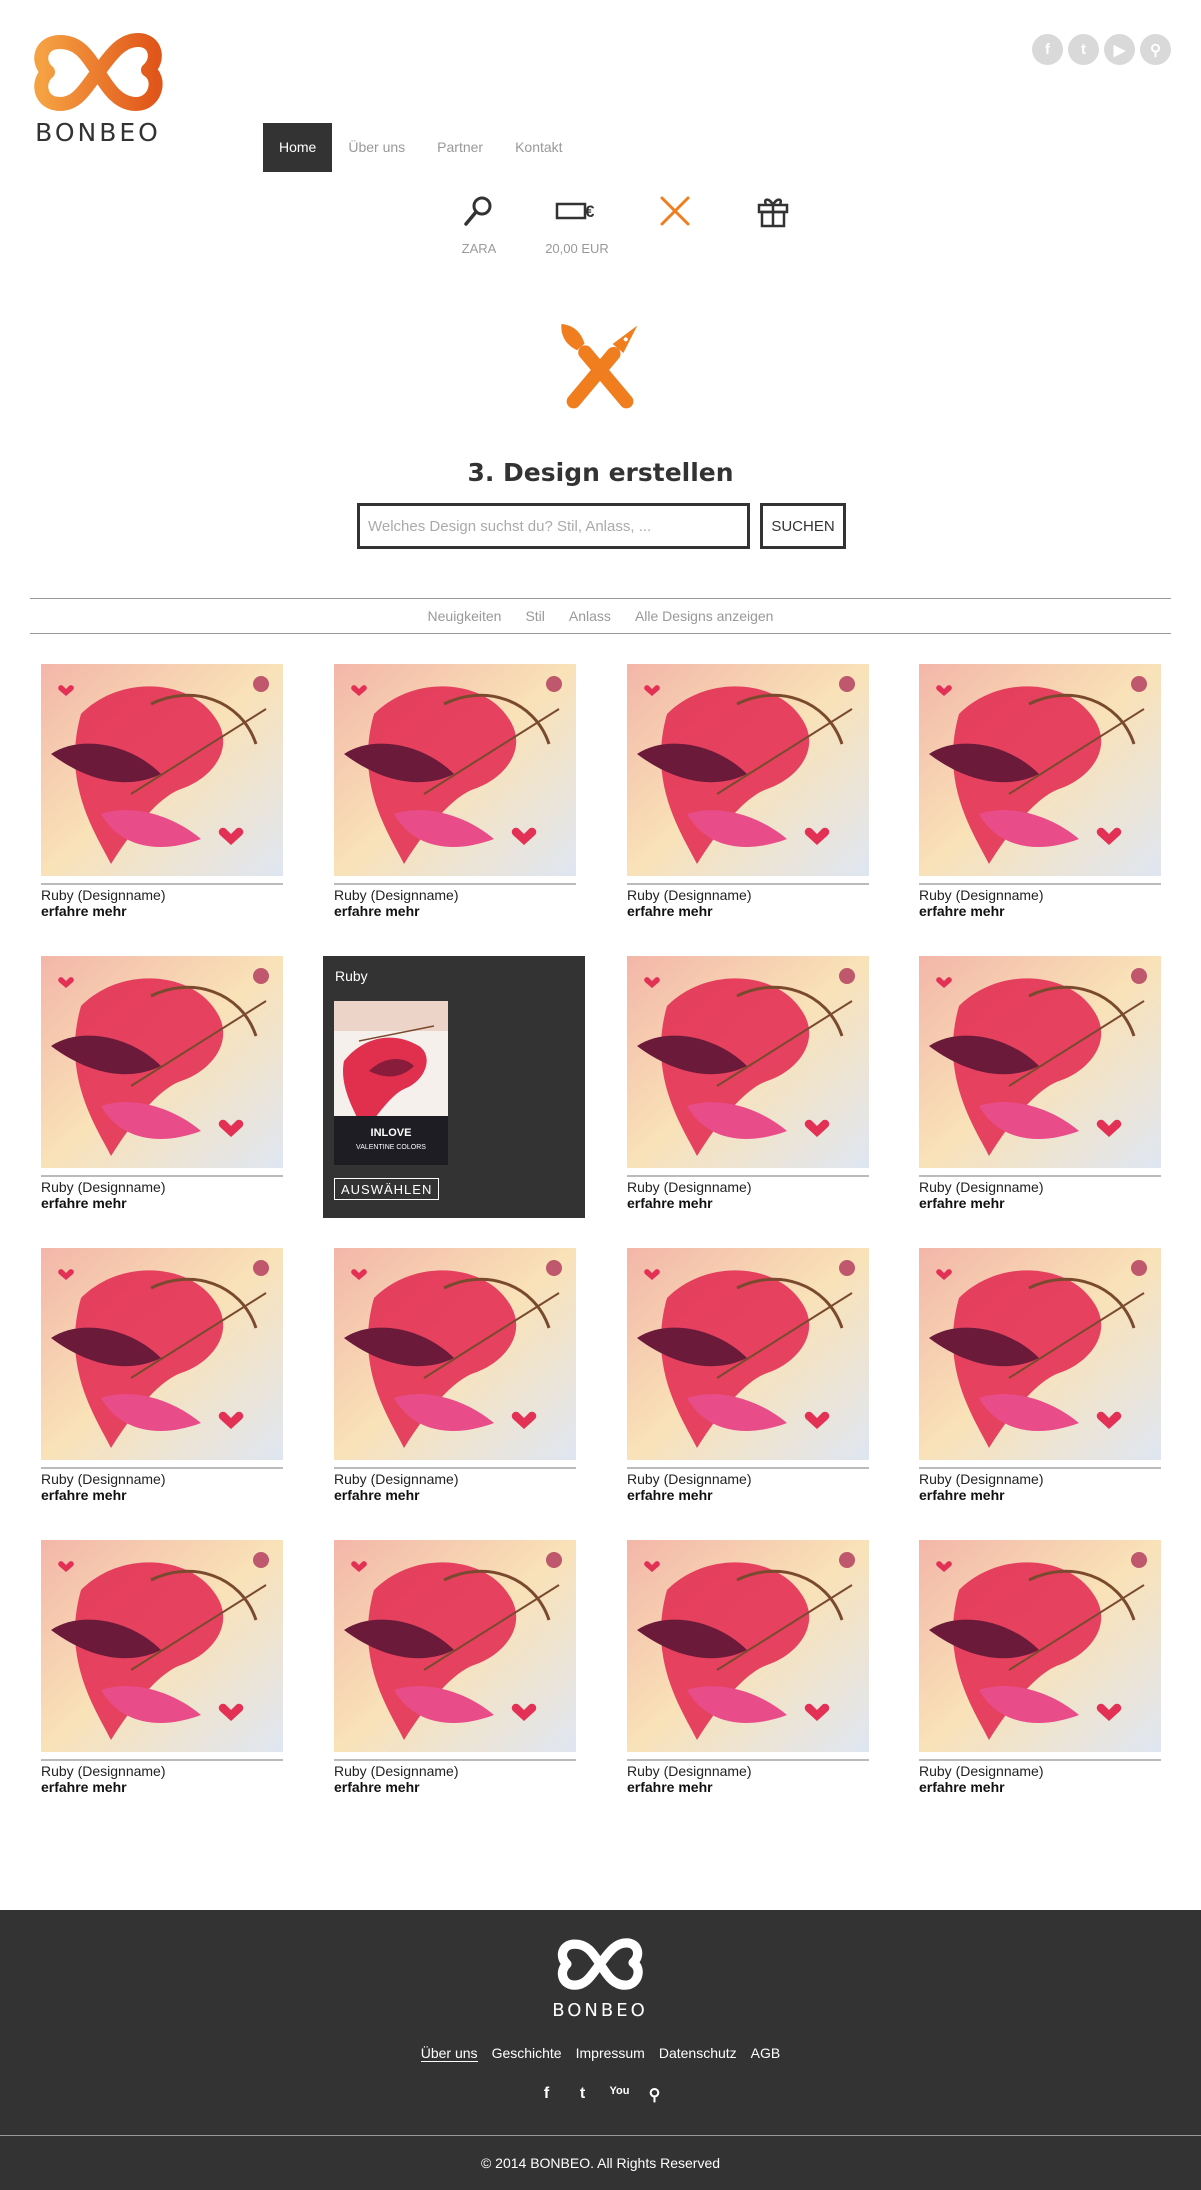 Image resolution: width=1201 pixels, height=2190 pixels. Describe the element at coordinates (620, 2095) in the screenshot. I see `youtube-icon: You` at that location.